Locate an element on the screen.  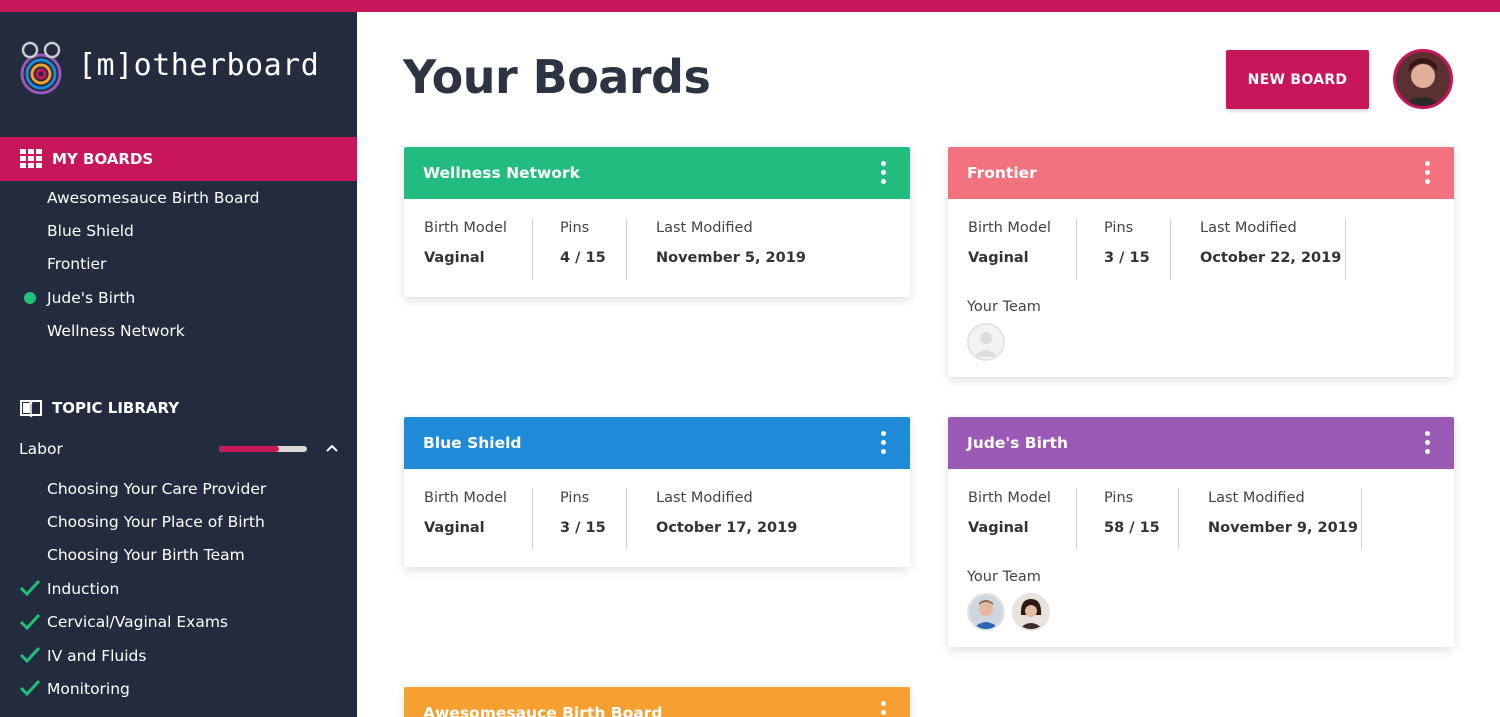
stat-last-modified: Last Modified November 9, 2019 is located at coordinates (1283, 519).